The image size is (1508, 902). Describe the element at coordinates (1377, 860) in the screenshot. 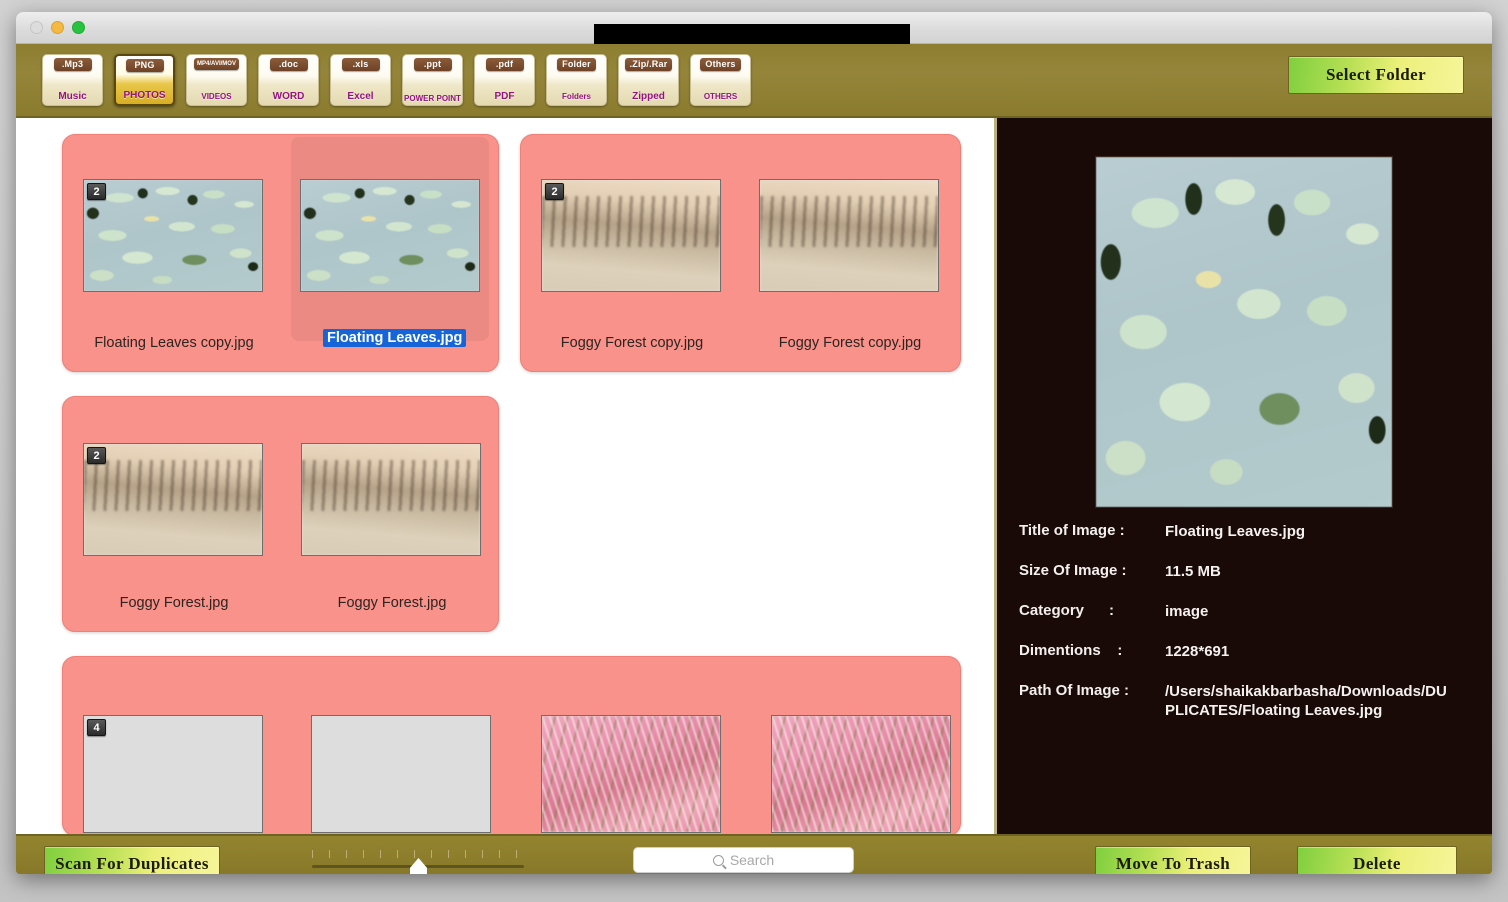

I see `delete-button: Delete` at that location.